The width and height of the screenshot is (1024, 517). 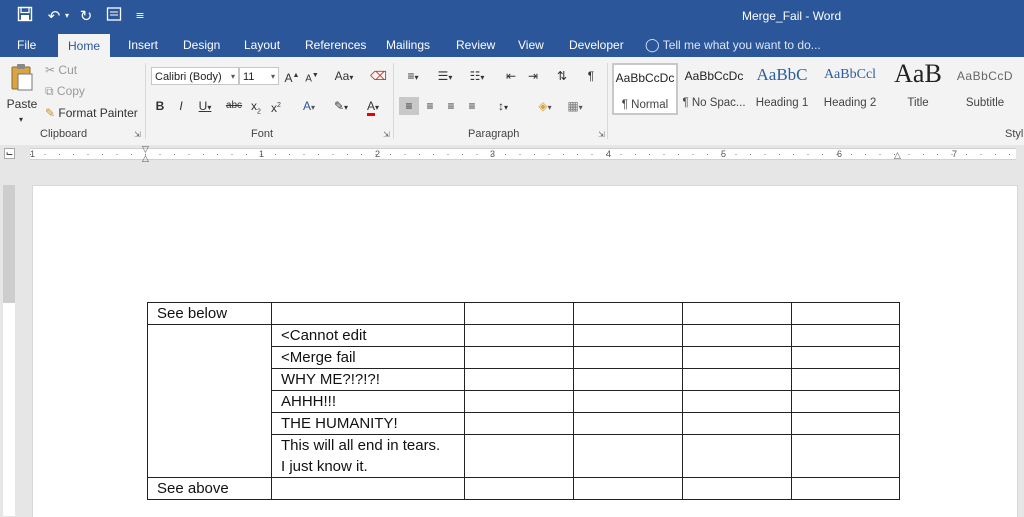 I want to click on style-subtitle: AaBbCcD Subtitle, so click(x=985, y=89).